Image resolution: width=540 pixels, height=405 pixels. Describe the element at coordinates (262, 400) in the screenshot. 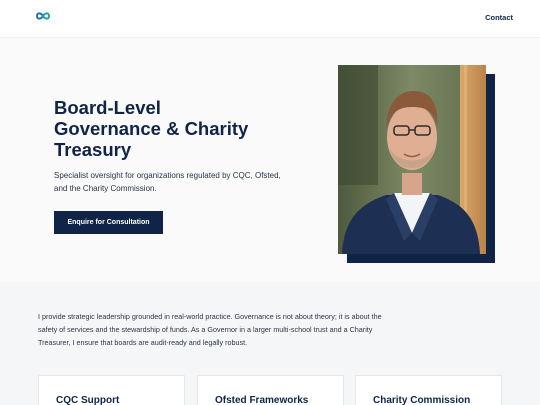

I see `card-title: Ofsted Frameworks` at that location.